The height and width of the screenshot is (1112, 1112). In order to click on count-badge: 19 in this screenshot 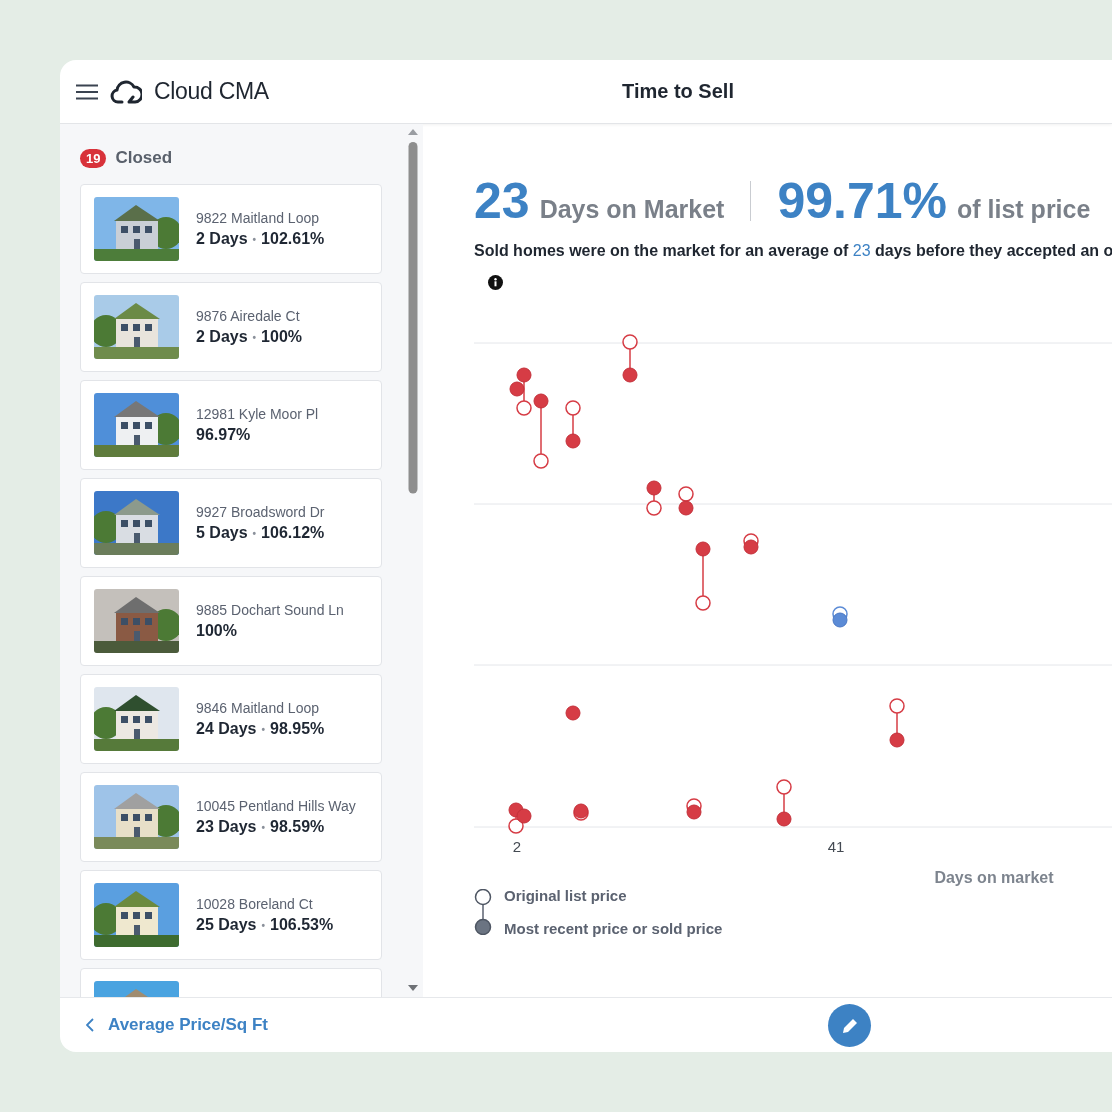, I will do `click(93, 158)`.